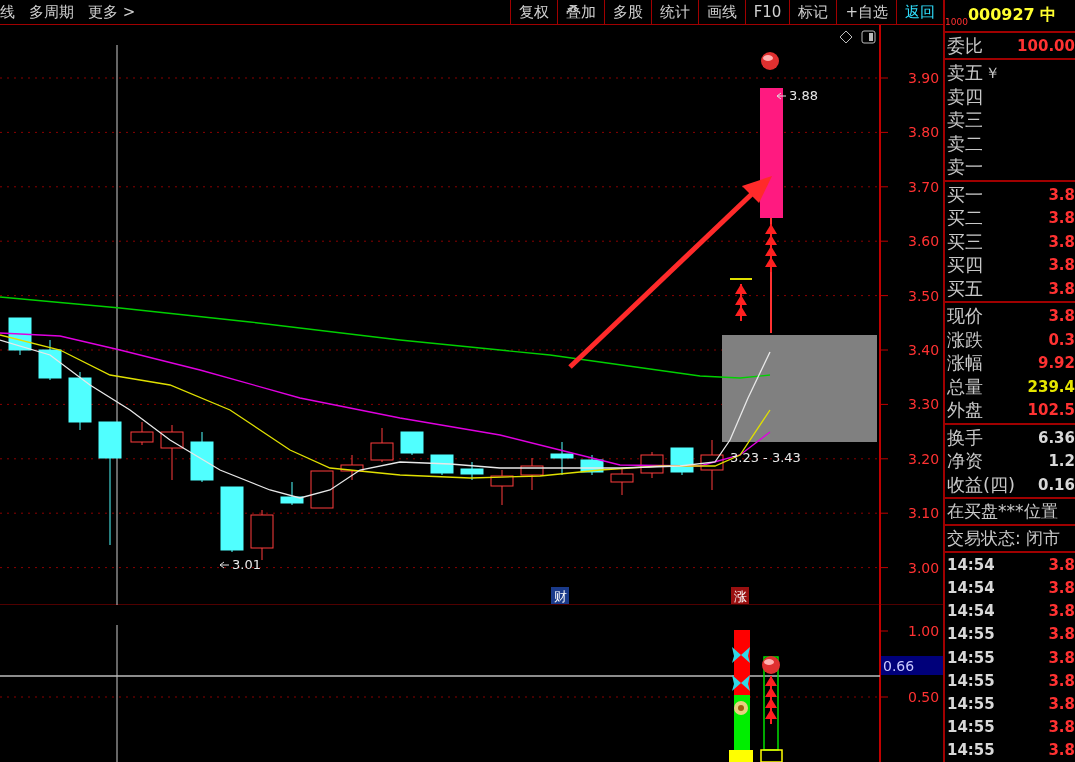 Image resolution: width=1075 pixels, height=762 pixels. I want to click on toolbar-button: 标记, so click(813, 12).